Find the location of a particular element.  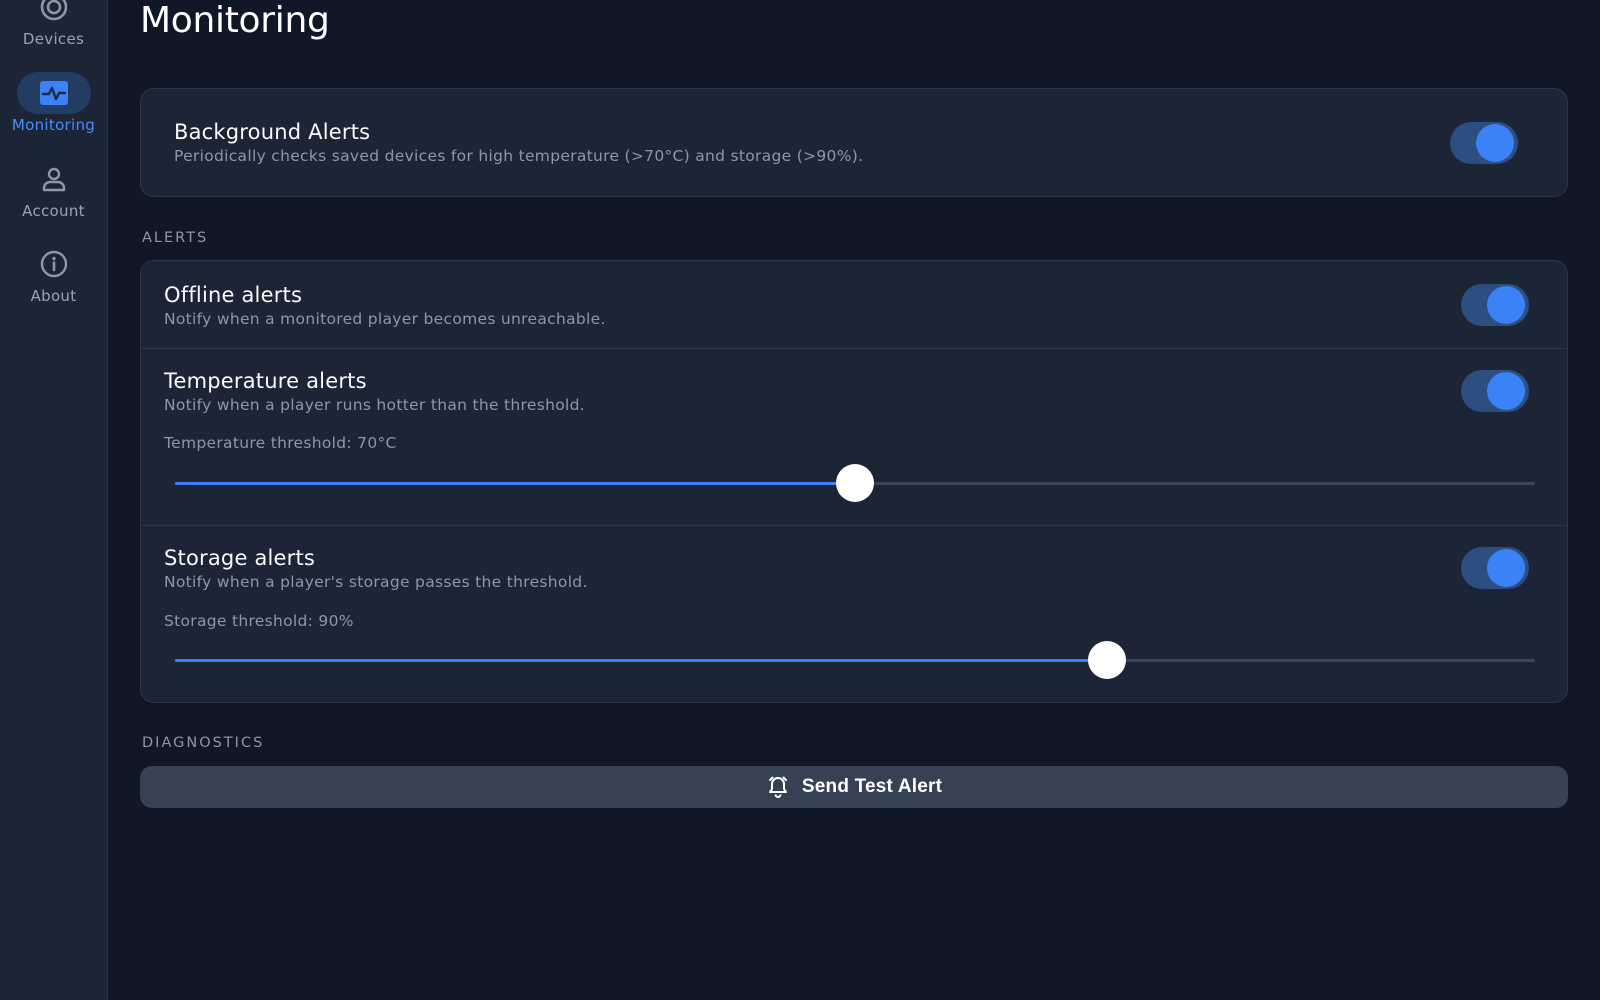

offline-alerts-toggle is located at coordinates (1495, 305).